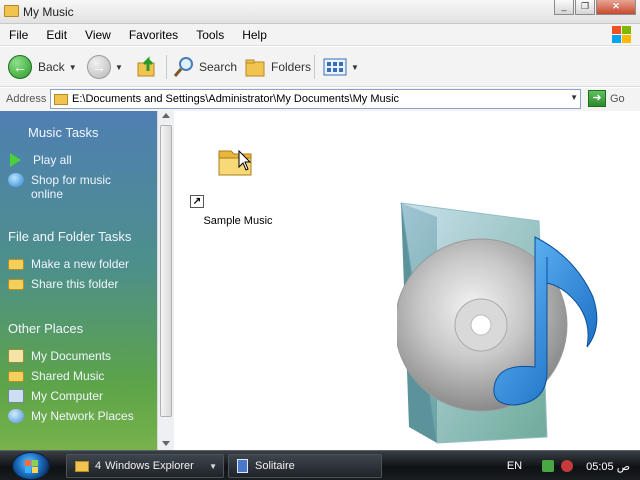  I want to click on task-label: Play all, so click(52, 160).